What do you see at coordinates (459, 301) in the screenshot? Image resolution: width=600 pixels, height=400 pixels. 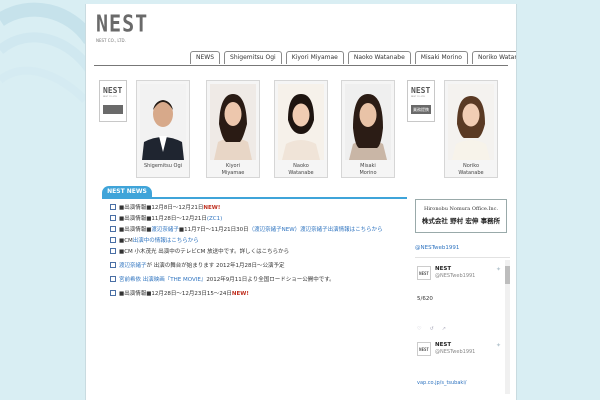 I see `tweet: NEST NEST @NESTweb1991 ✦ 5/620 ♡ ↺ ↗` at bounding box center [459, 301].